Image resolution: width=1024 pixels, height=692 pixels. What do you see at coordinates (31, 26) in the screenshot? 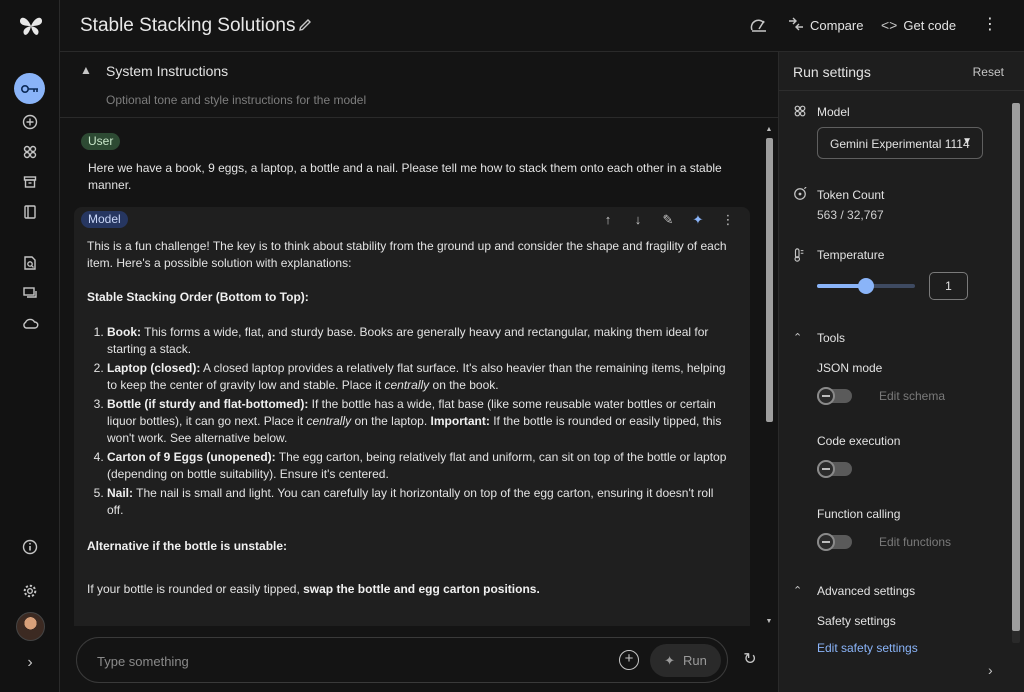
I see `butterfly-logo-icon` at bounding box center [31, 26].